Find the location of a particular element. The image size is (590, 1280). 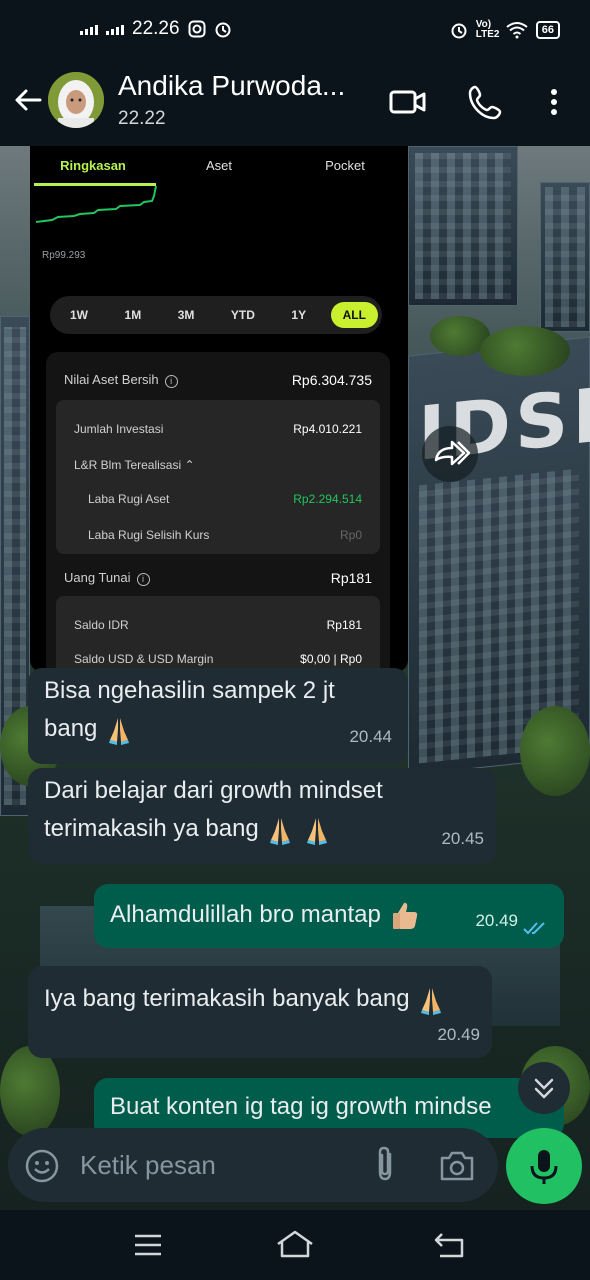

back-arrow-icon is located at coordinates (28, 100).